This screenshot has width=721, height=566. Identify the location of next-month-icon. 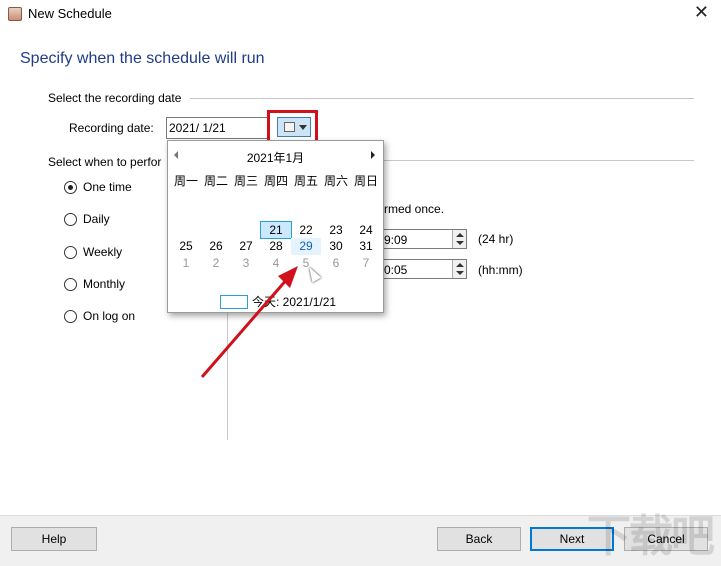
(373, 155).